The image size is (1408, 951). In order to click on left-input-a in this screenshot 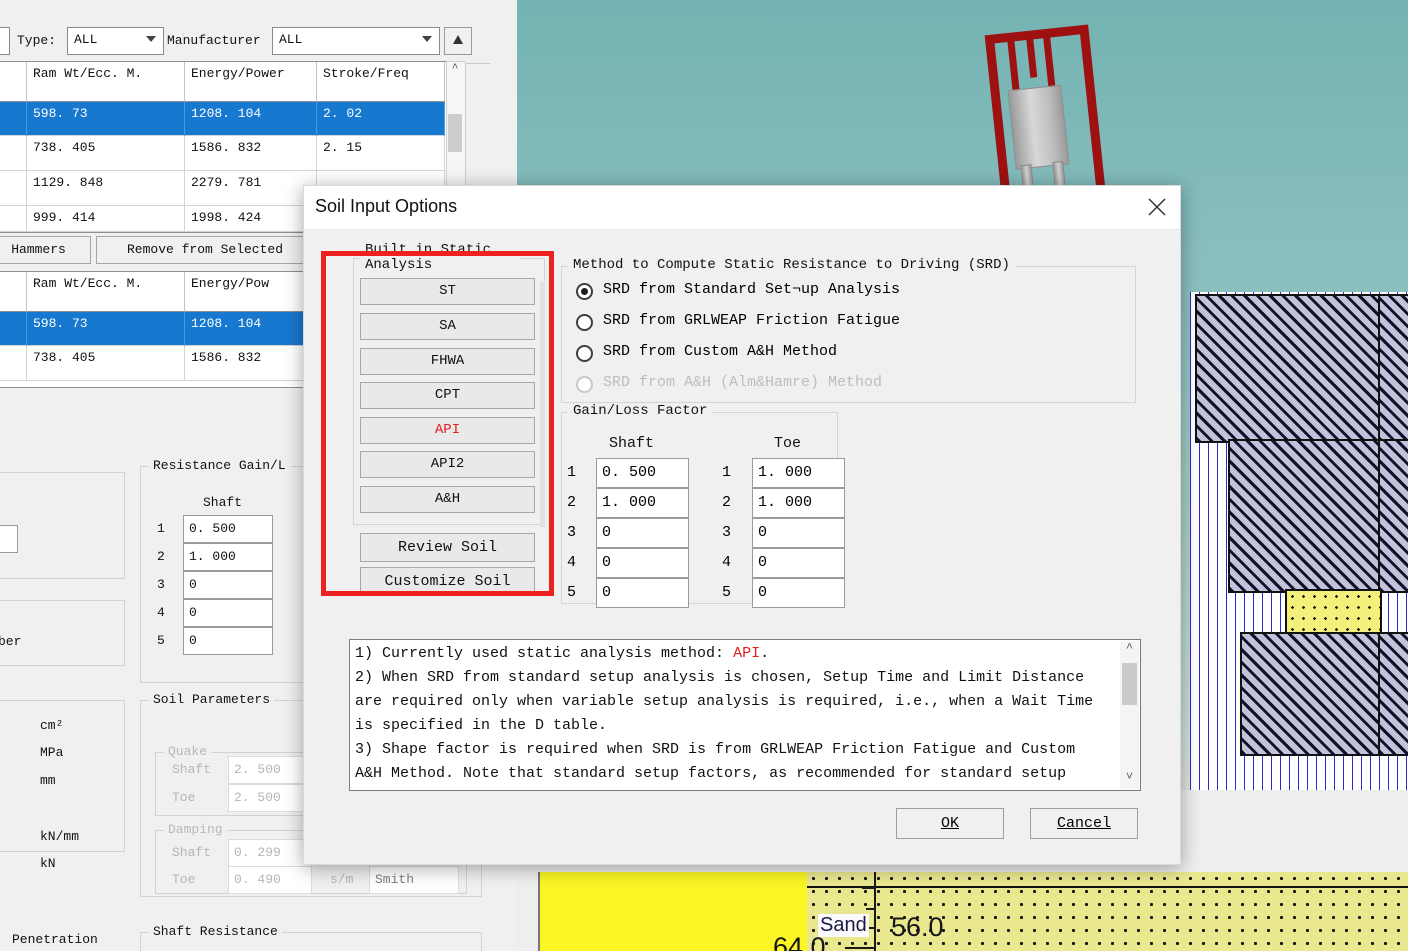, I will do `click(9, 539)`.